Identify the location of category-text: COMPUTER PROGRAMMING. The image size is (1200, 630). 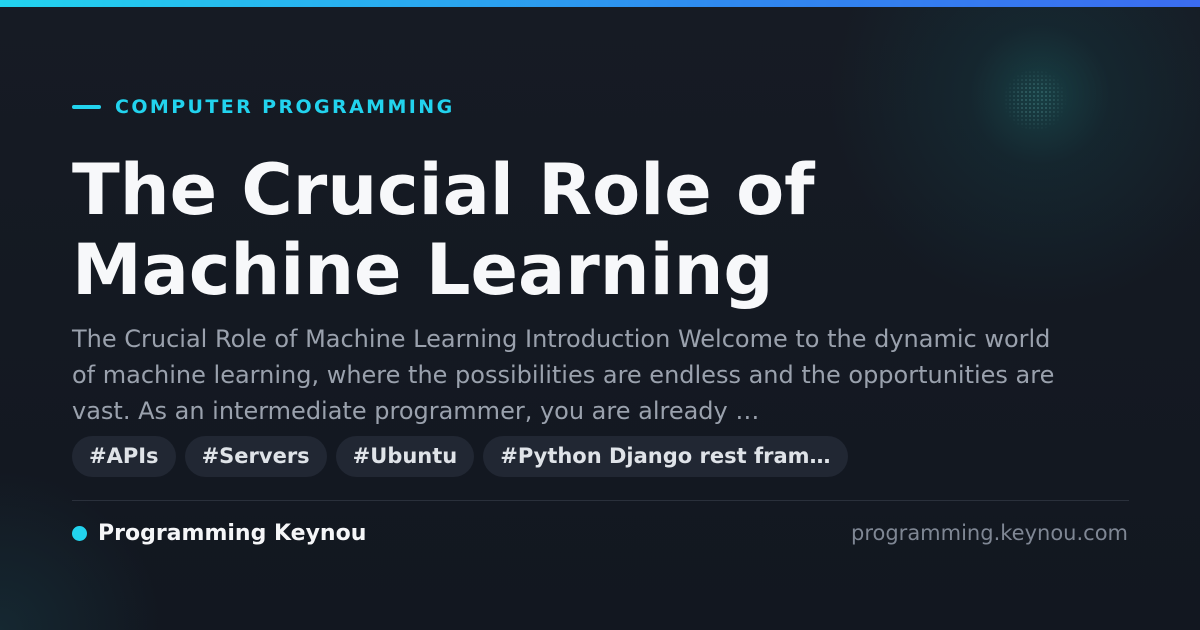
(285, 107).